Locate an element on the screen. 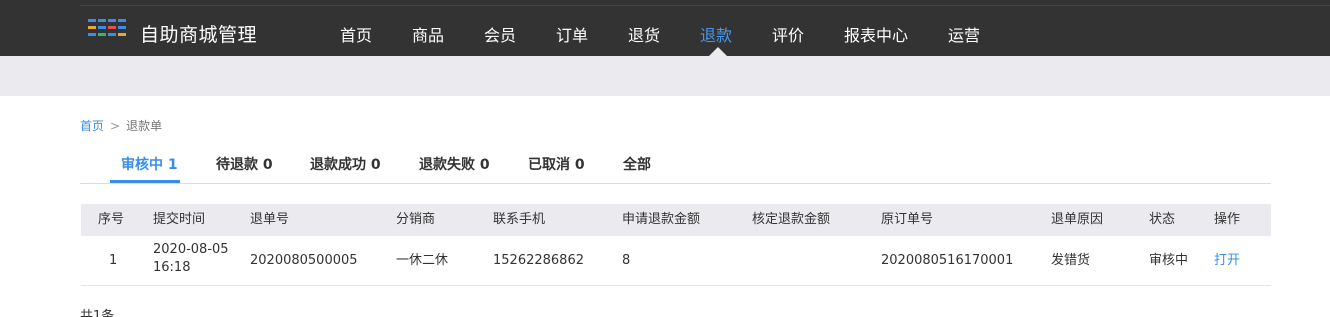  sub-navigation-bar is located at coordinates (665, 76).